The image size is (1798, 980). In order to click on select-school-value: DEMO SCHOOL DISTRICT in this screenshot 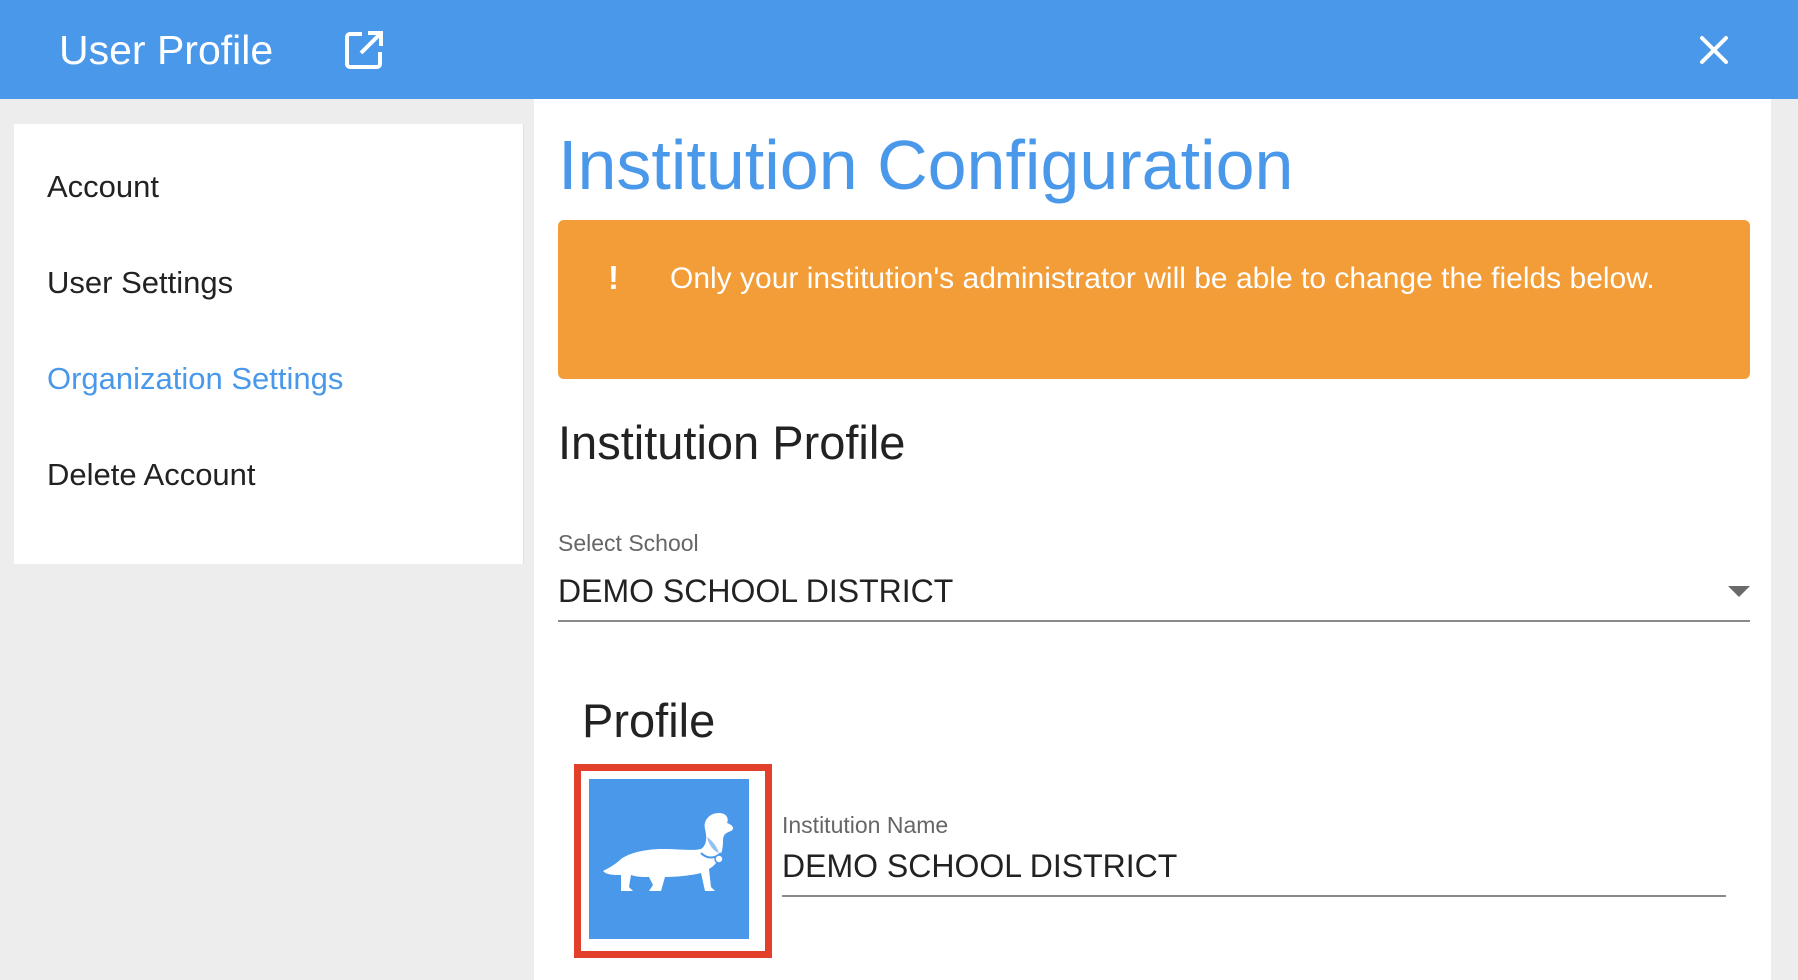, I will do `click(756, 591)`.